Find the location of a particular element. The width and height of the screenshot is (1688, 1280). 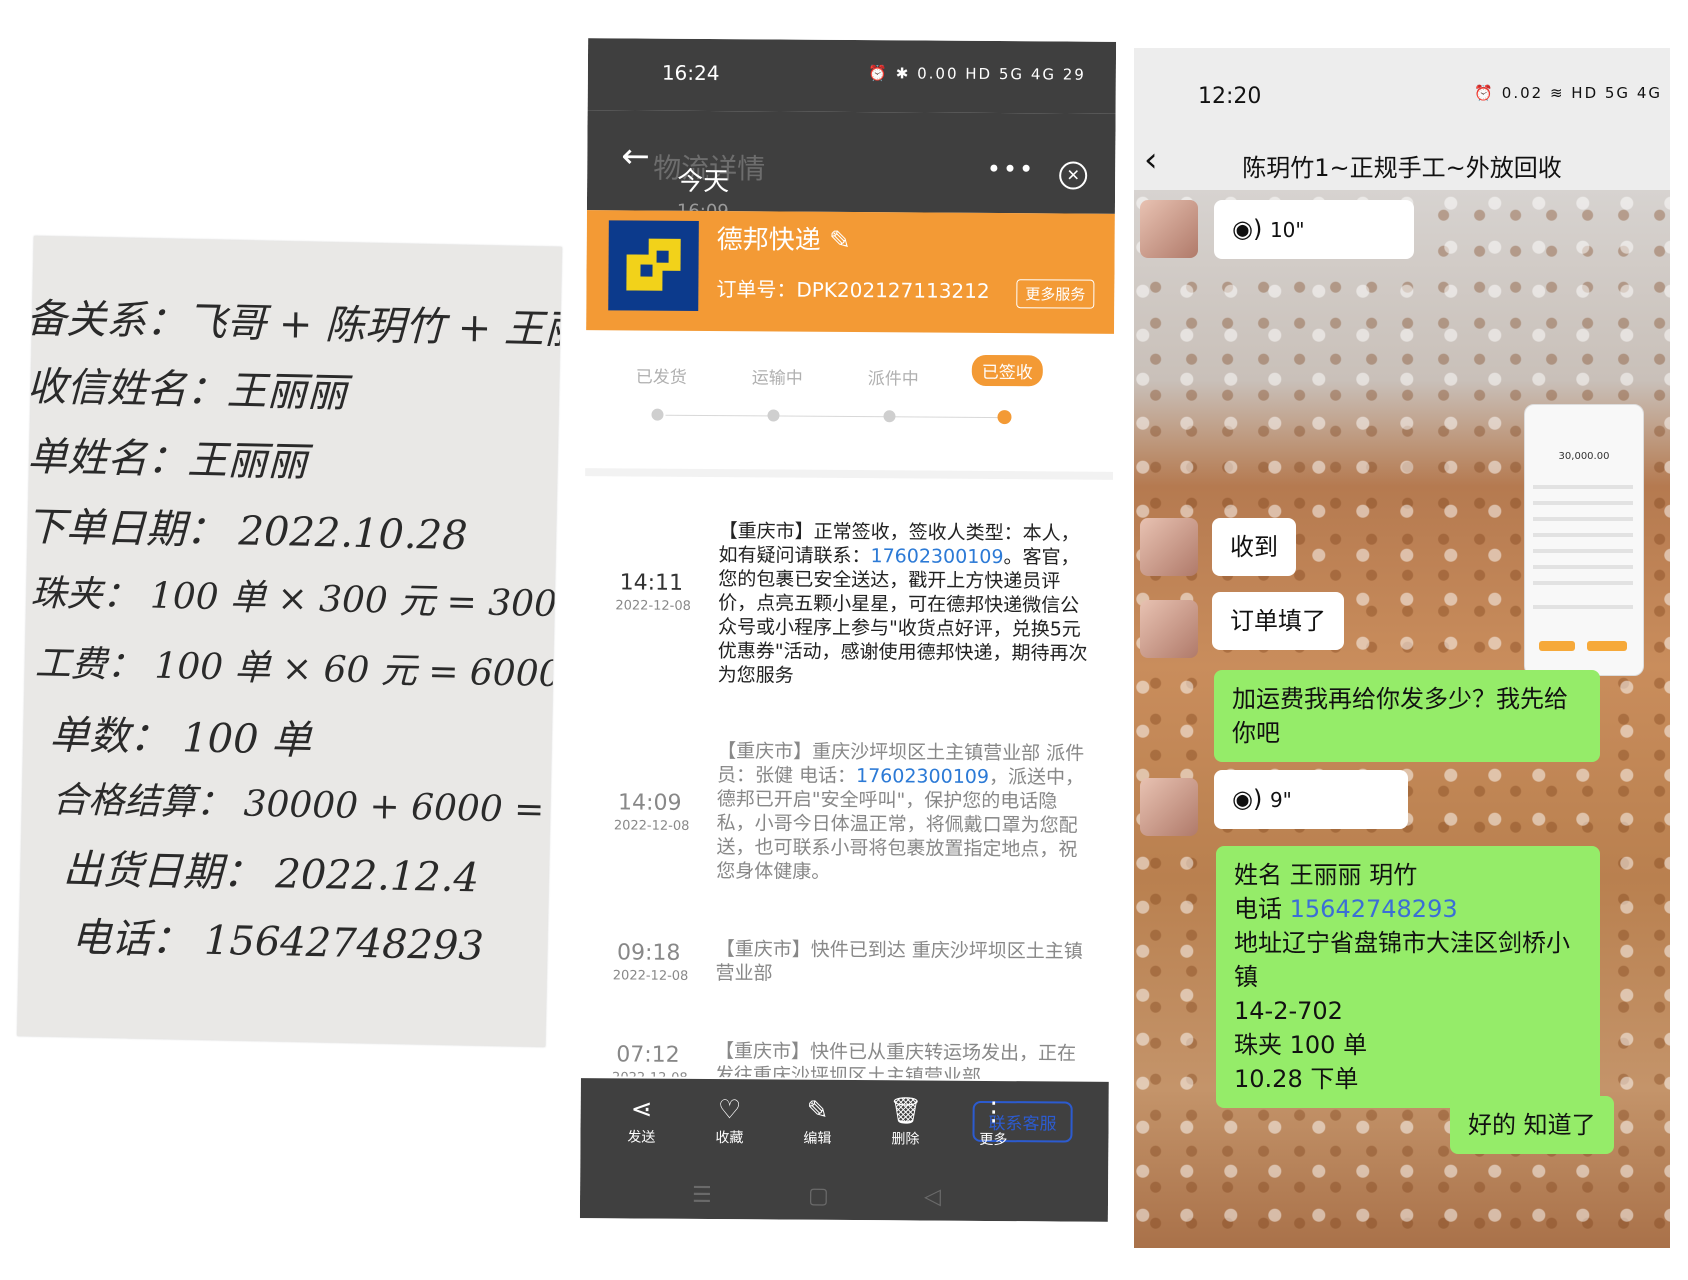

share-label: 发送 is located at coordinates (641, 1137).